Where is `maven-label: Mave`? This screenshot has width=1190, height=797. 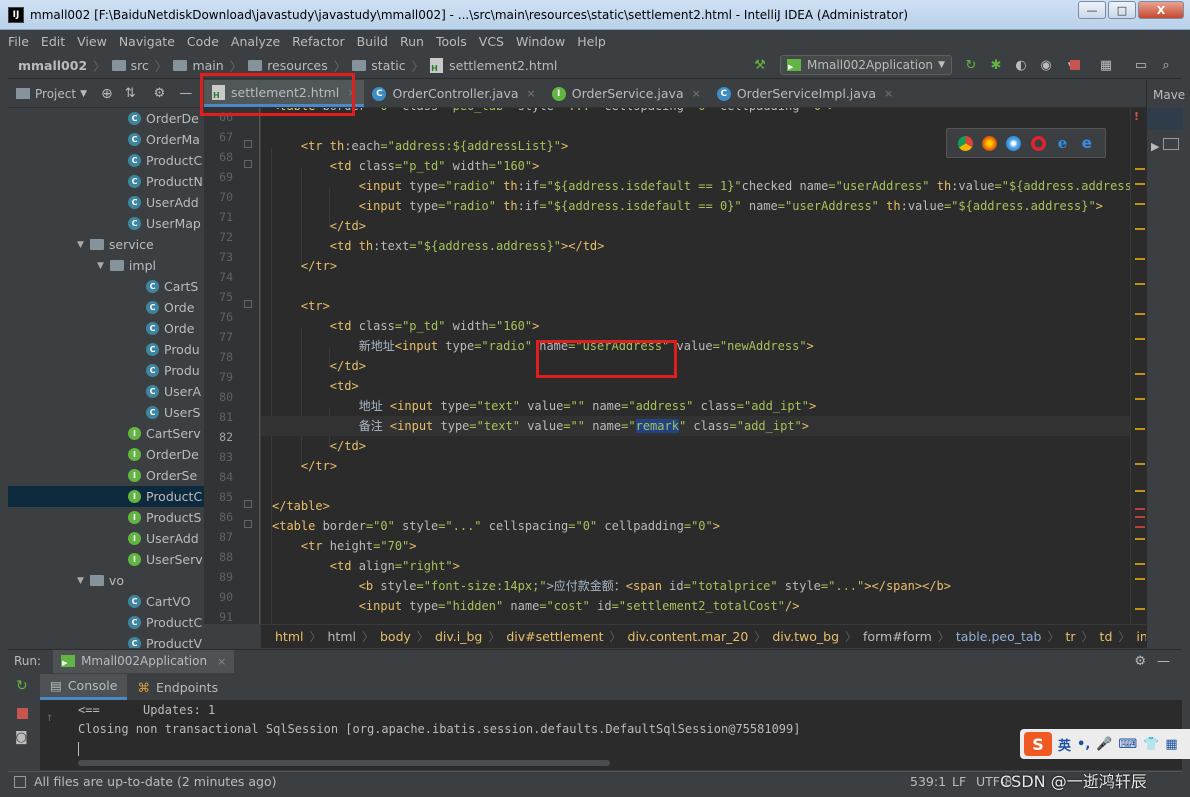
maven-label: Mave is located at coordinates (1169, 95).